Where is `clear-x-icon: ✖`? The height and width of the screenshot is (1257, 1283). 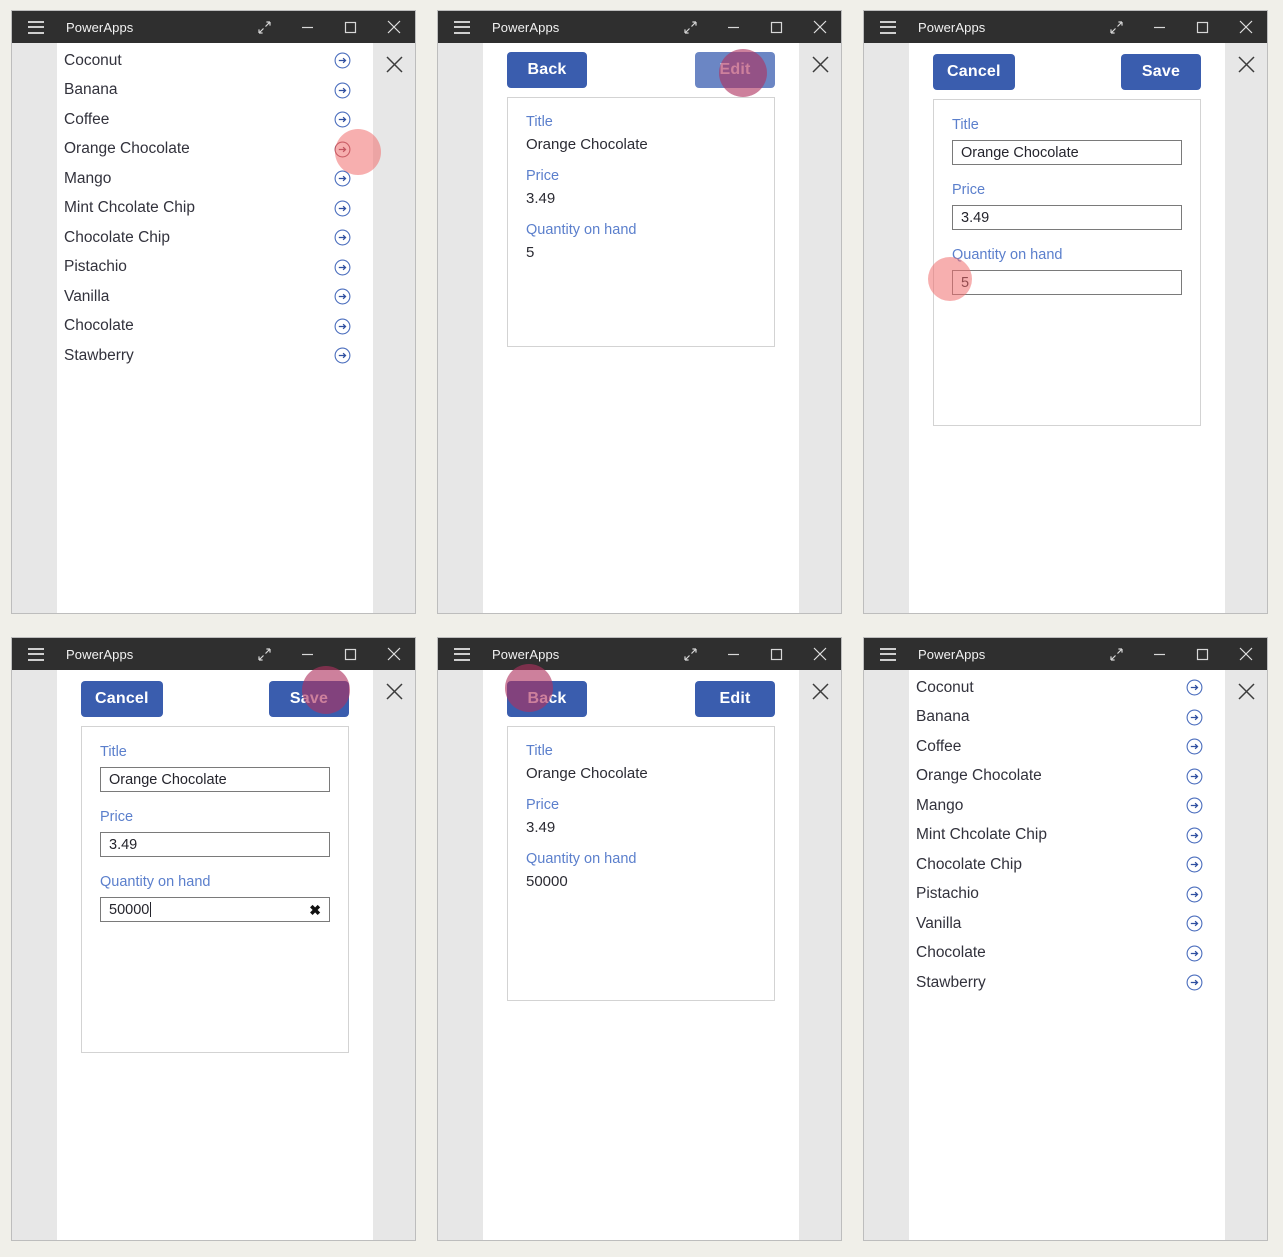
clear-x-icon: ✖ is located at coordinates (315, 910).